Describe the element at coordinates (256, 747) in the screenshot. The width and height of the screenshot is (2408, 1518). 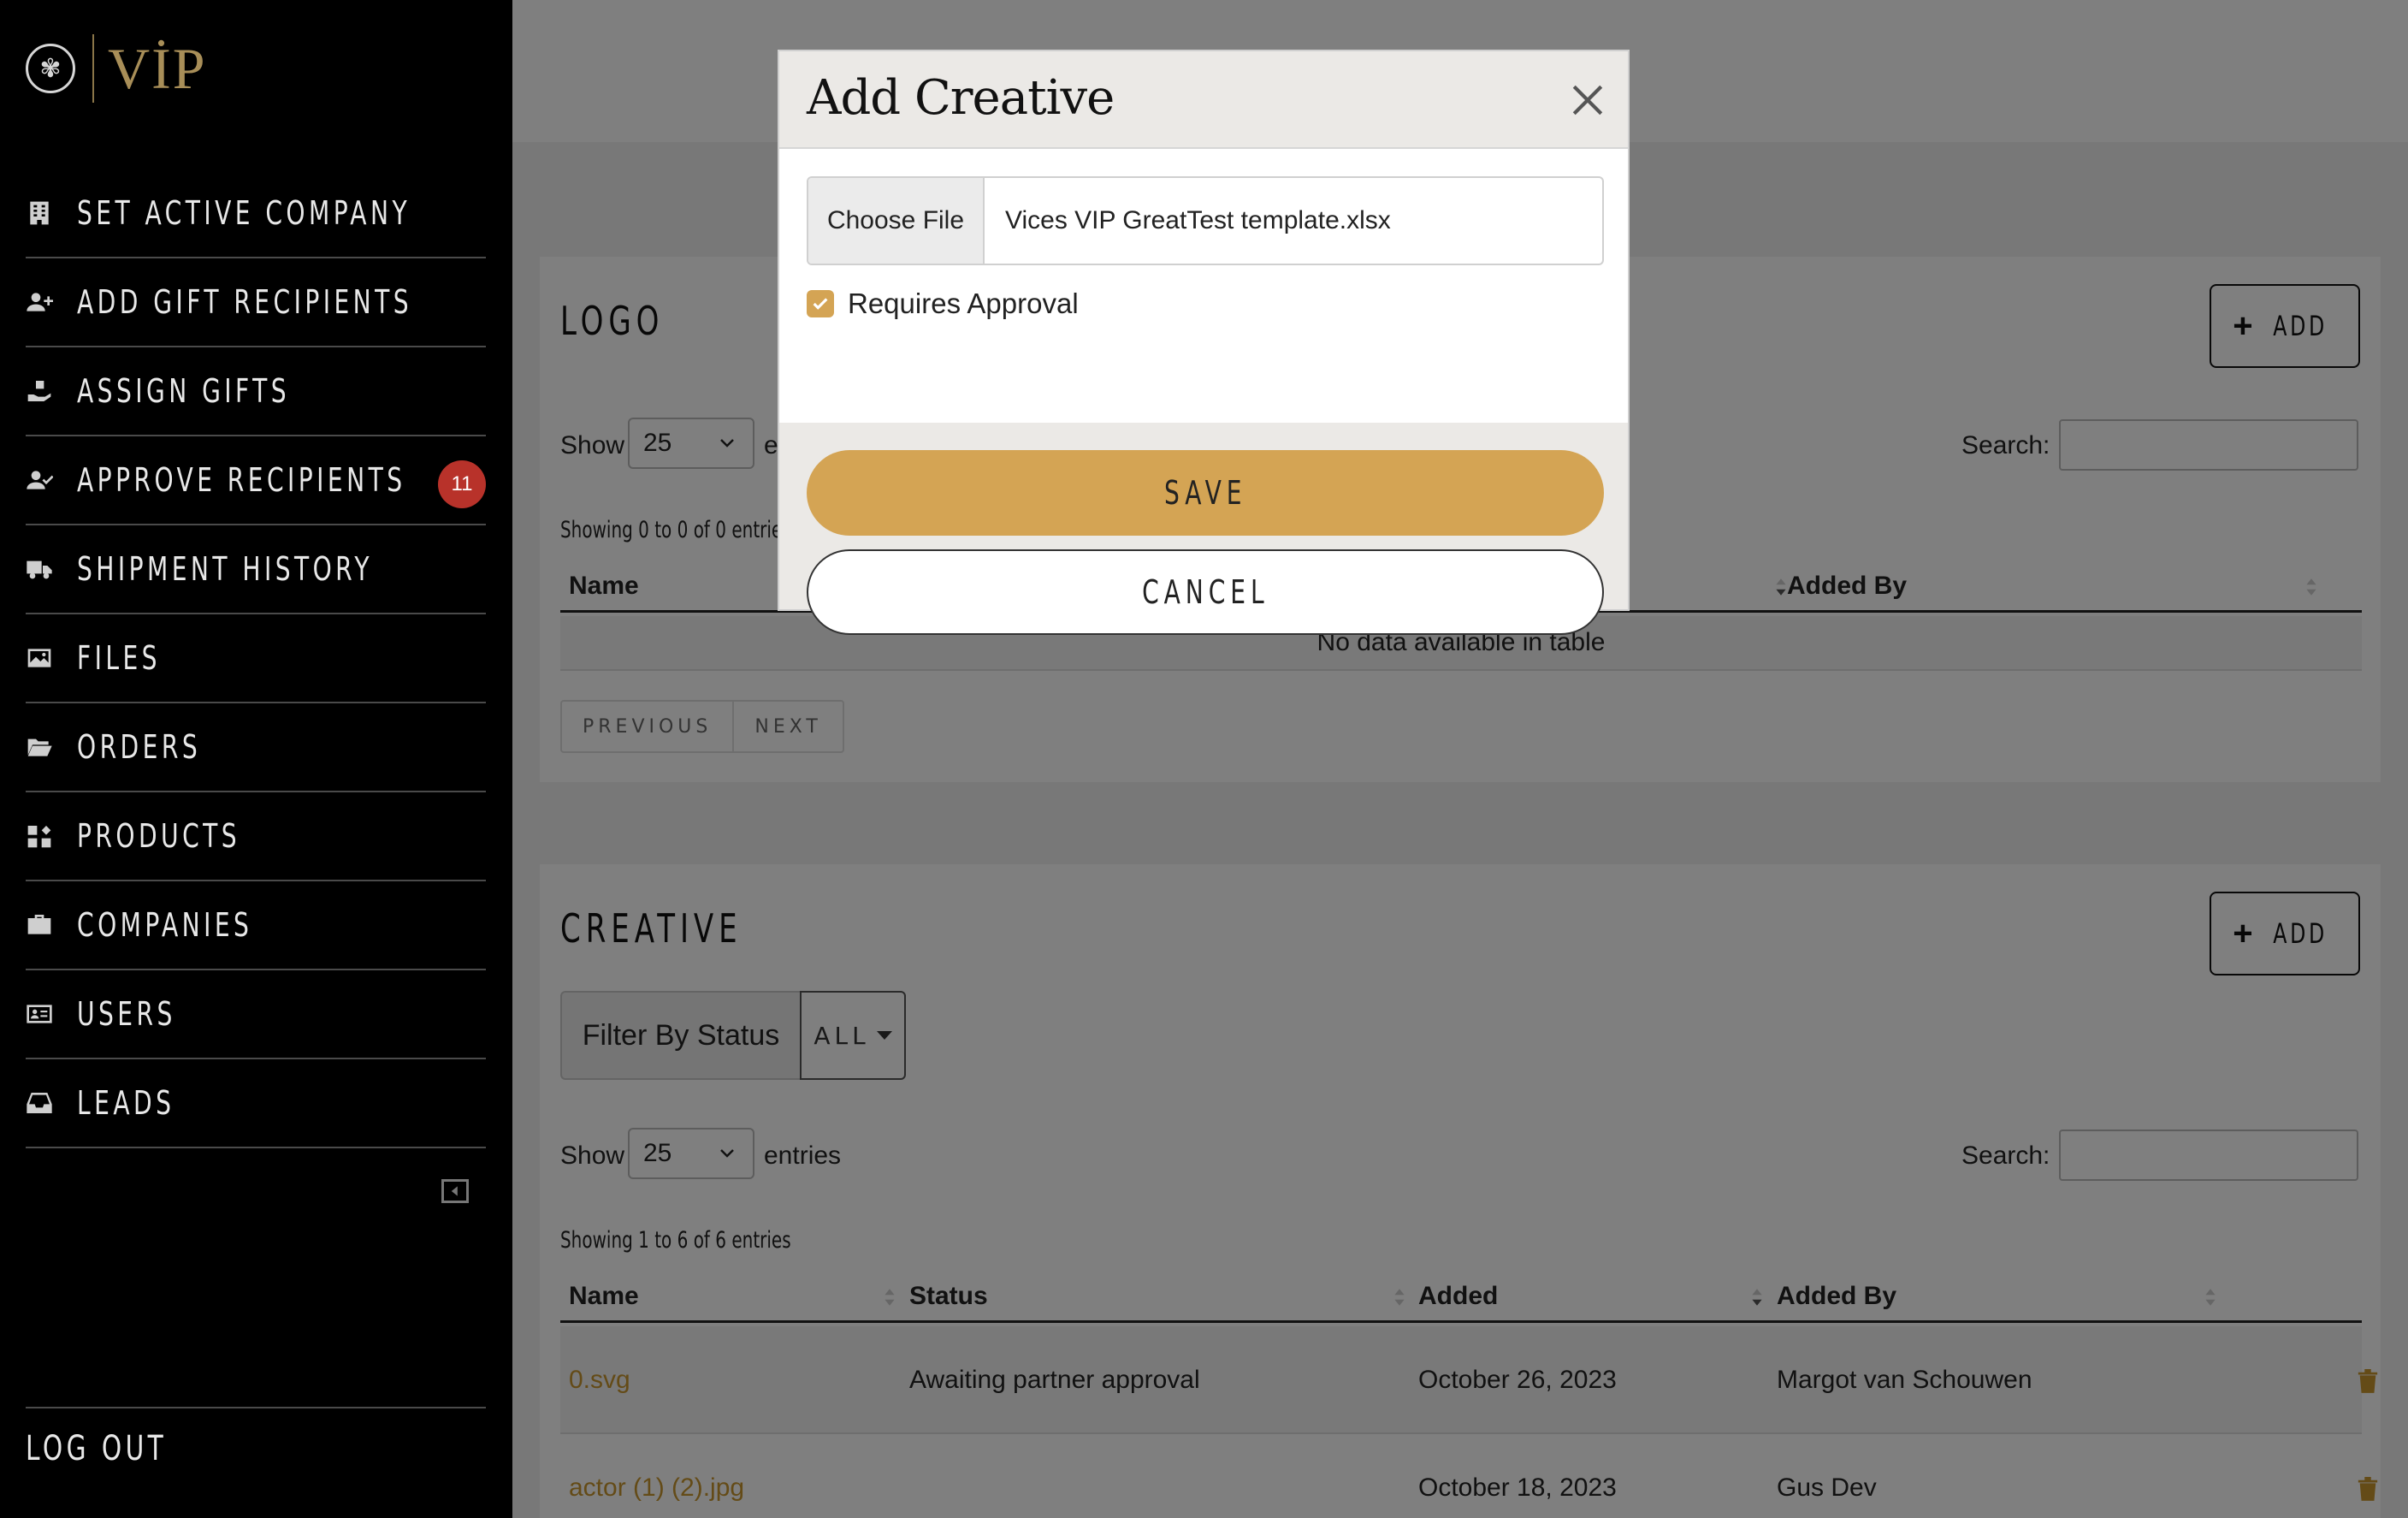
I see `sidebar-item-orders: ORDERS` at that location.